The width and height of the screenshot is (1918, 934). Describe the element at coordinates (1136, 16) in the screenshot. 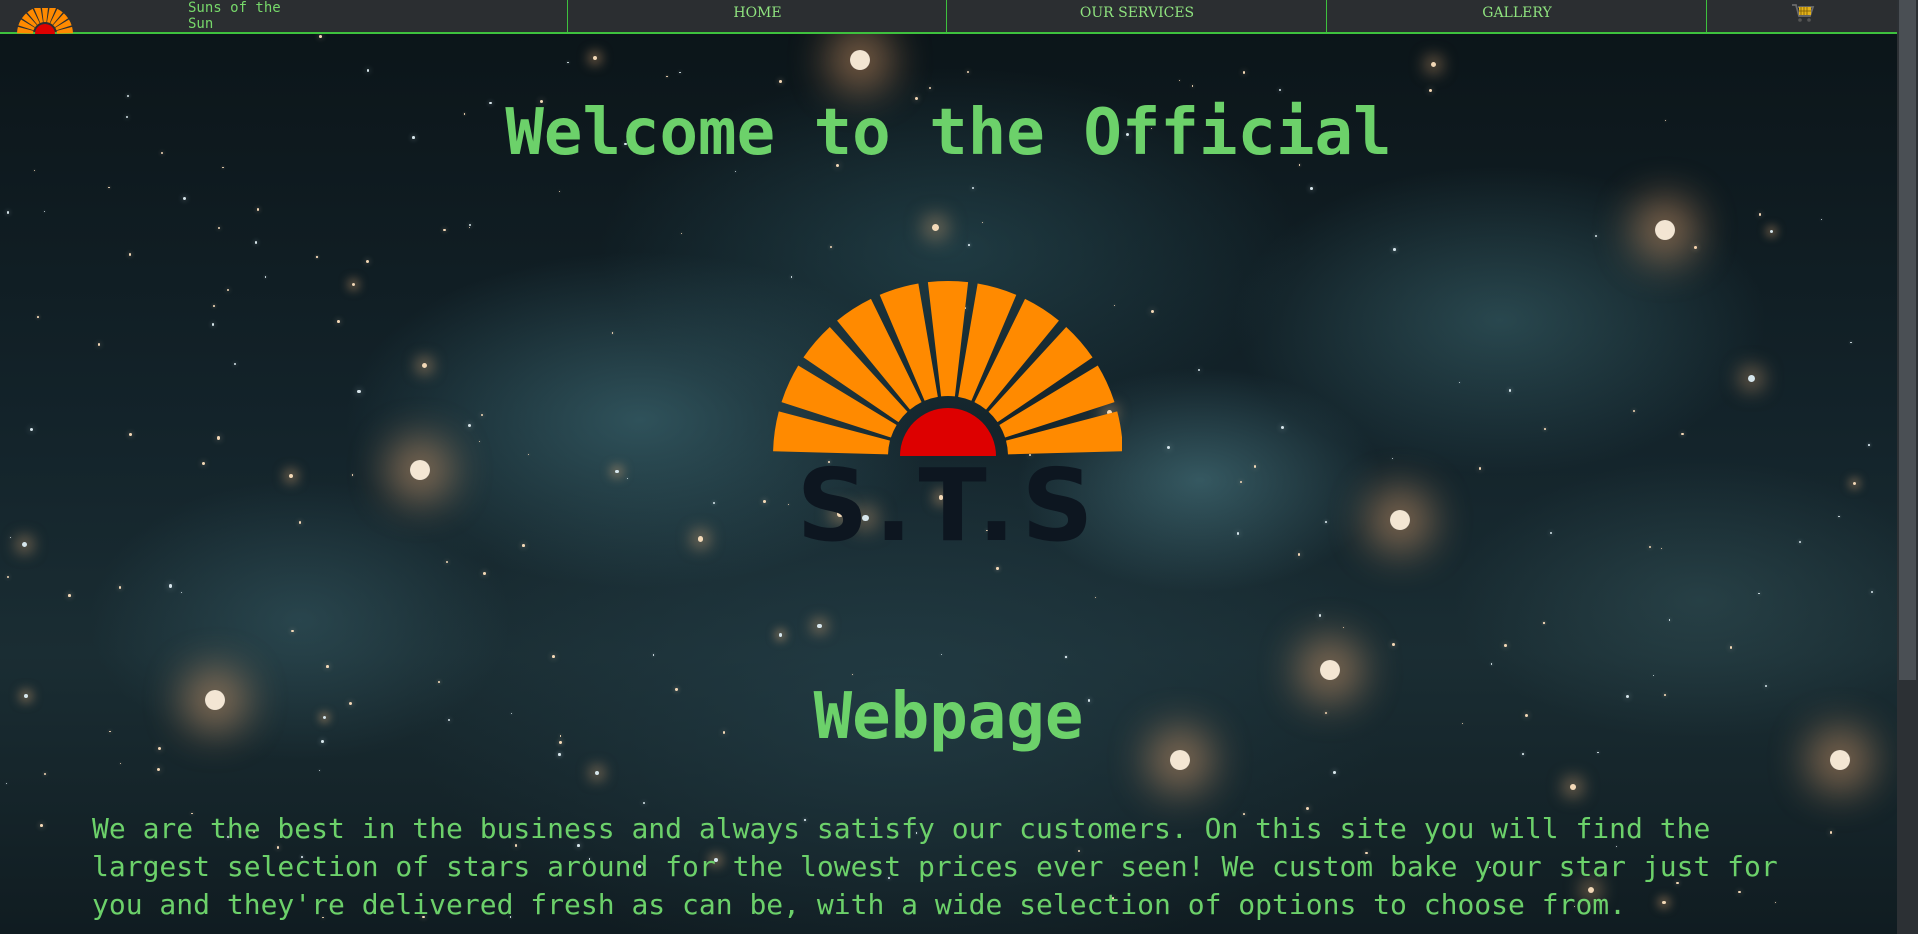

I see `nav-our-services: OUR SERVICES` at that location.